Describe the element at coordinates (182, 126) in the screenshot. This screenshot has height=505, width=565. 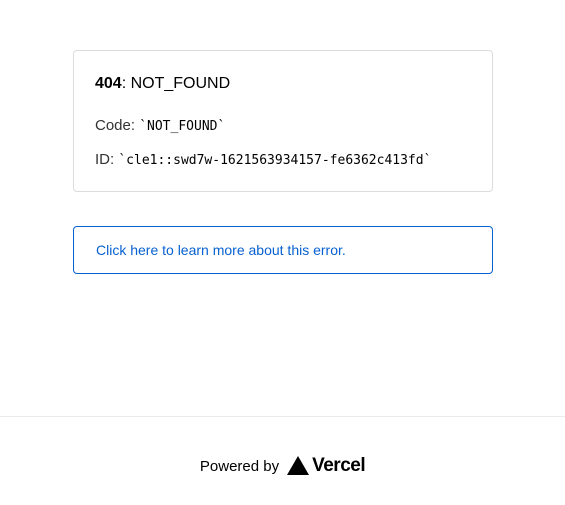
I see `code-value: `NOT_FOUND`` at that location.